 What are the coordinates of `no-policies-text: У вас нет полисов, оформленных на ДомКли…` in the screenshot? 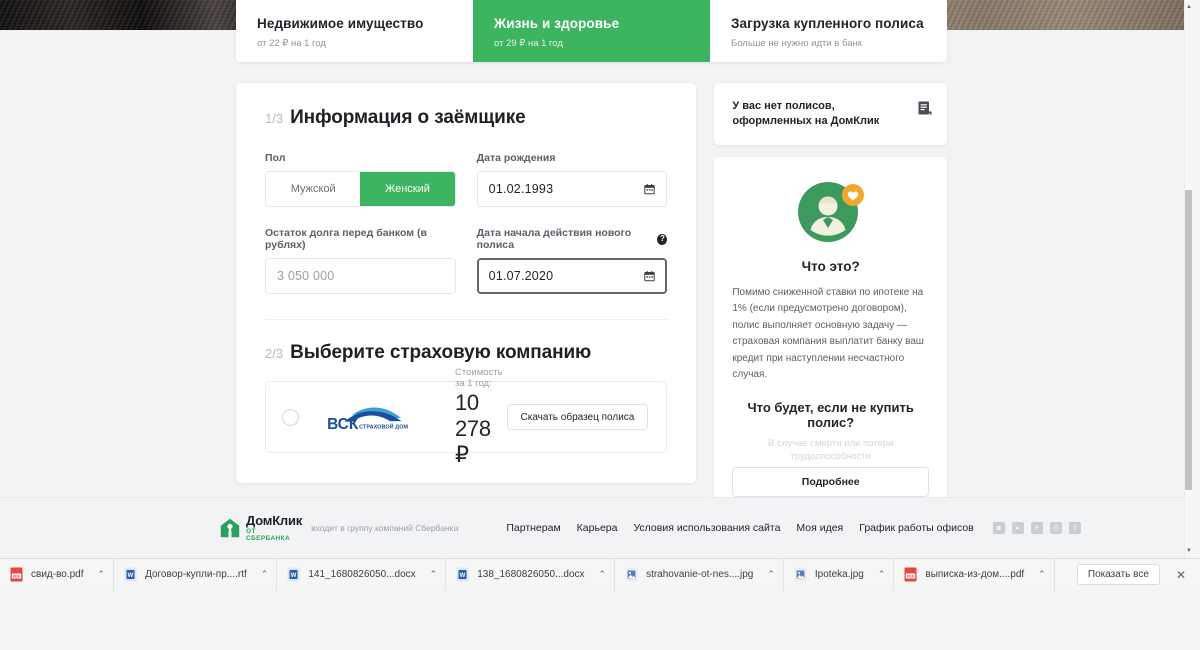 It's located at (806, 113).